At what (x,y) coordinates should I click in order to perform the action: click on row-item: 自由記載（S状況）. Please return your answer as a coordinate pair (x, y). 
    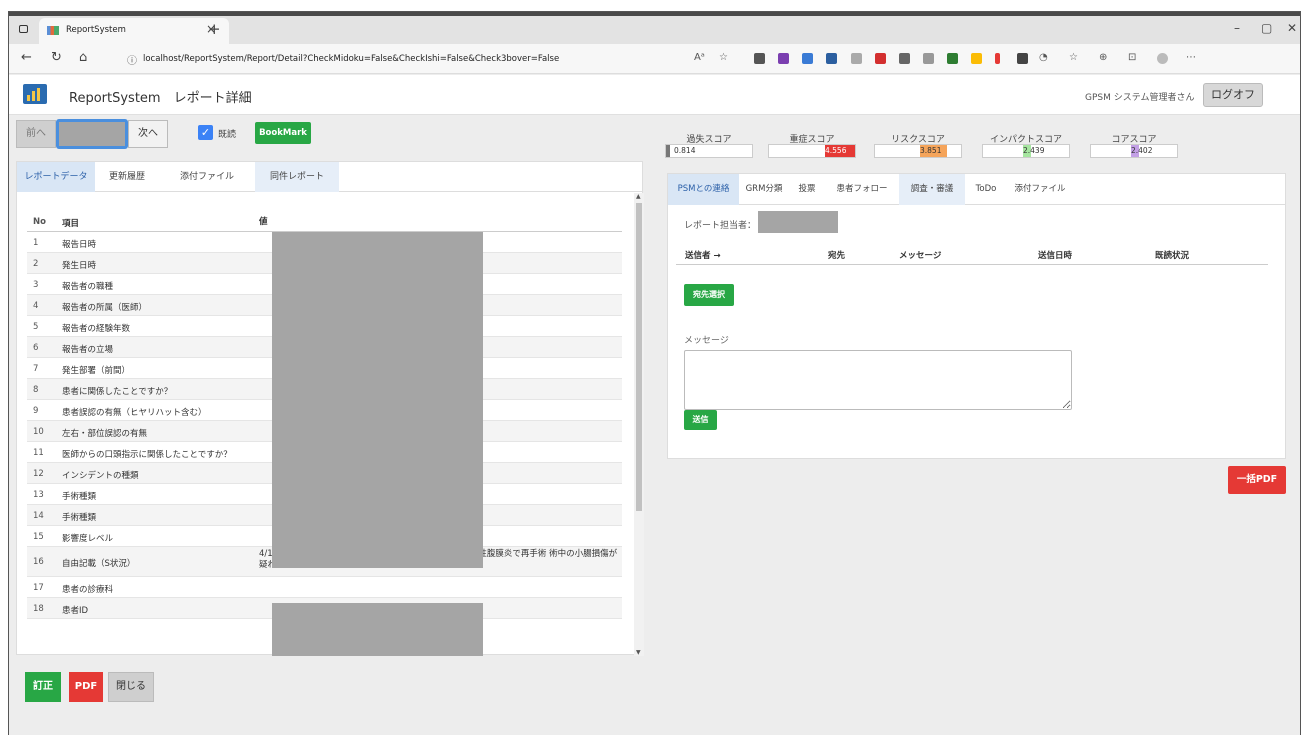
    Looking at the image, I should click on (99, 564).